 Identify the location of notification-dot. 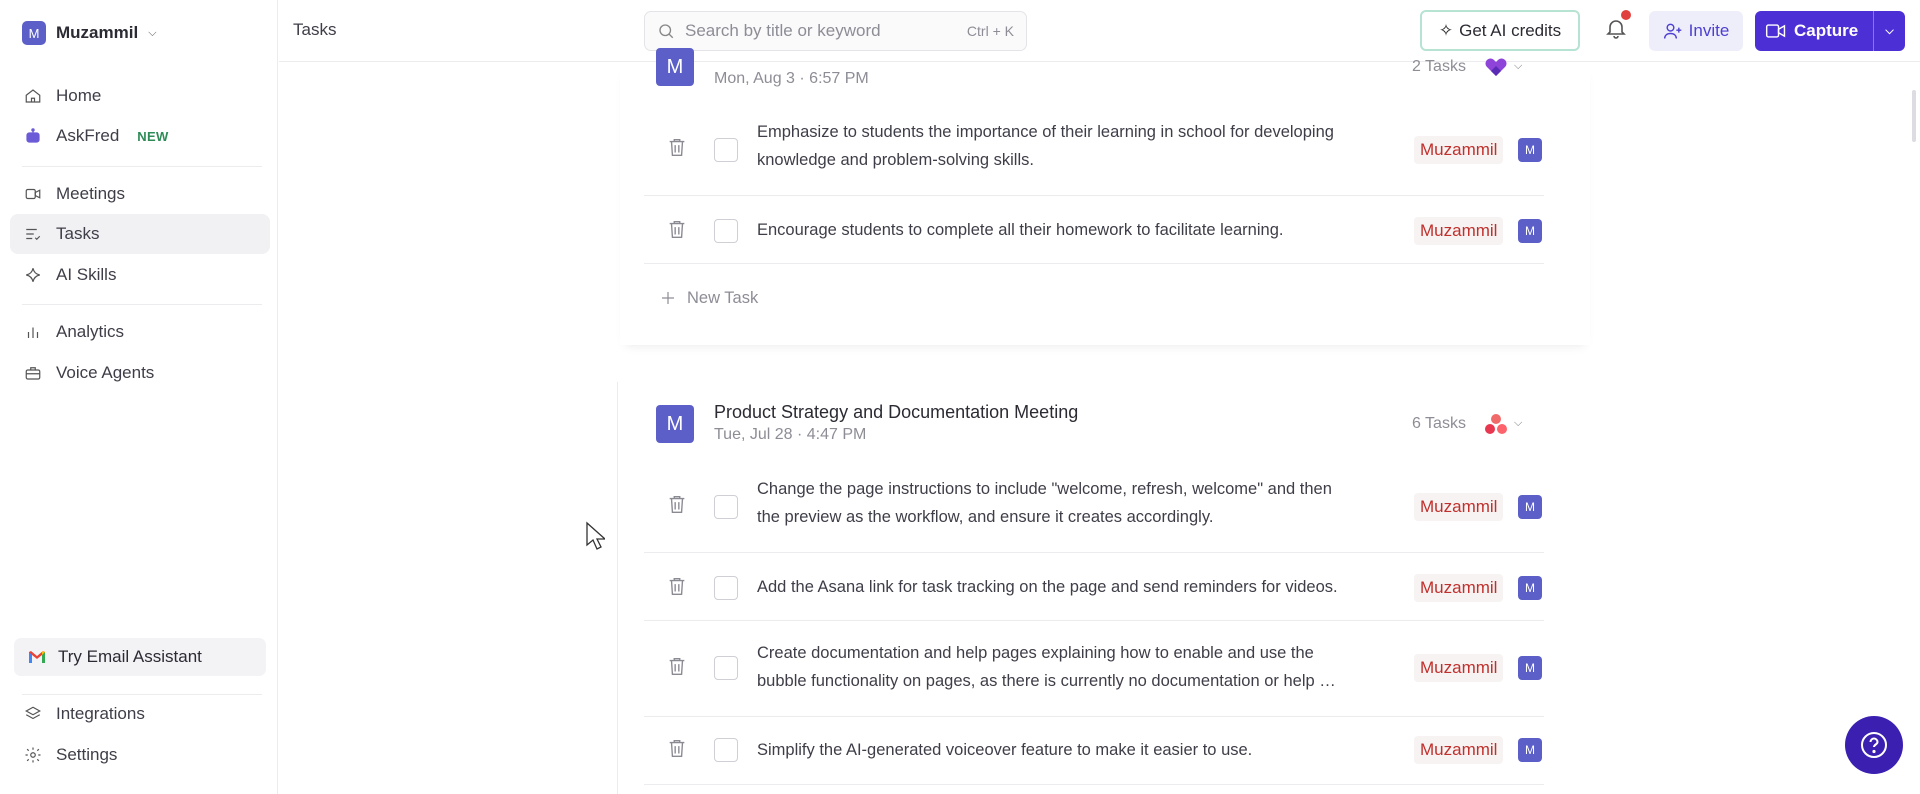
(1626, 15).